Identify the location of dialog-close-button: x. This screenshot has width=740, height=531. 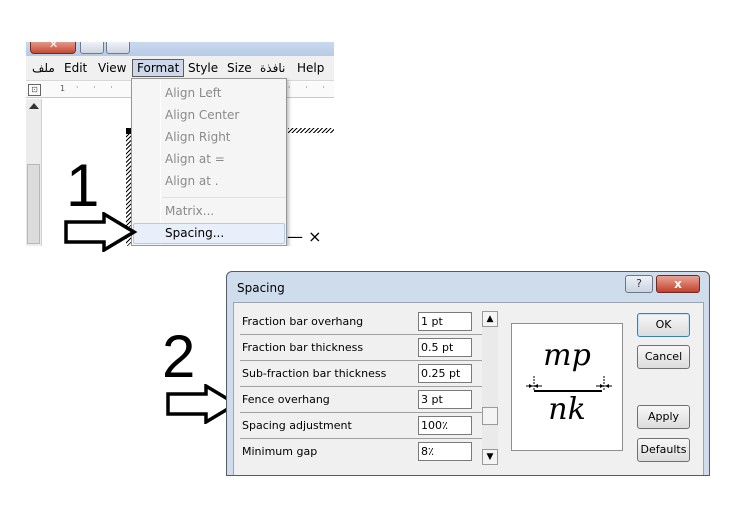
(678, 284).